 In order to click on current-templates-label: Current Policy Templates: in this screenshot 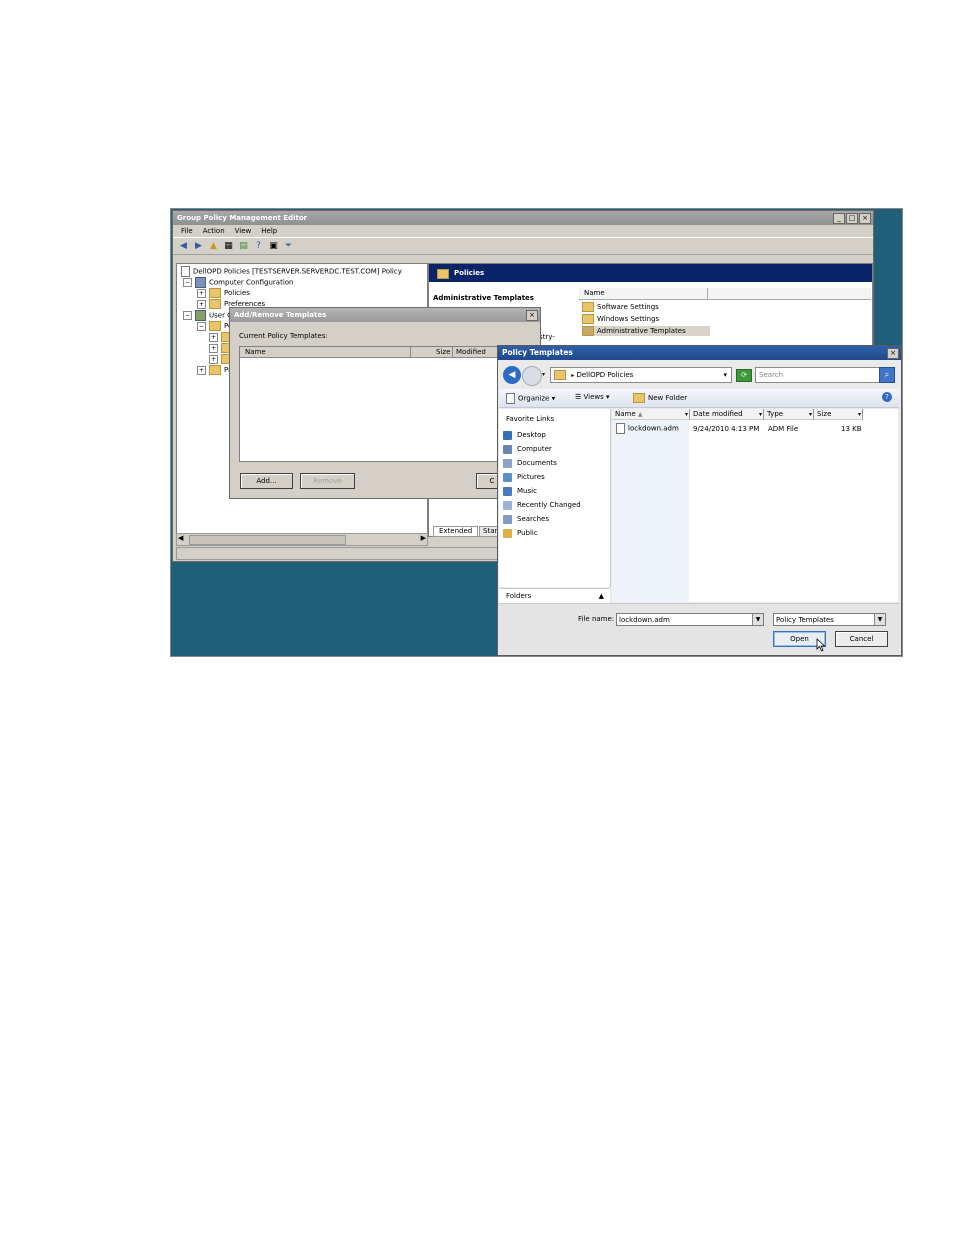, I will do `click(283, 336)`.